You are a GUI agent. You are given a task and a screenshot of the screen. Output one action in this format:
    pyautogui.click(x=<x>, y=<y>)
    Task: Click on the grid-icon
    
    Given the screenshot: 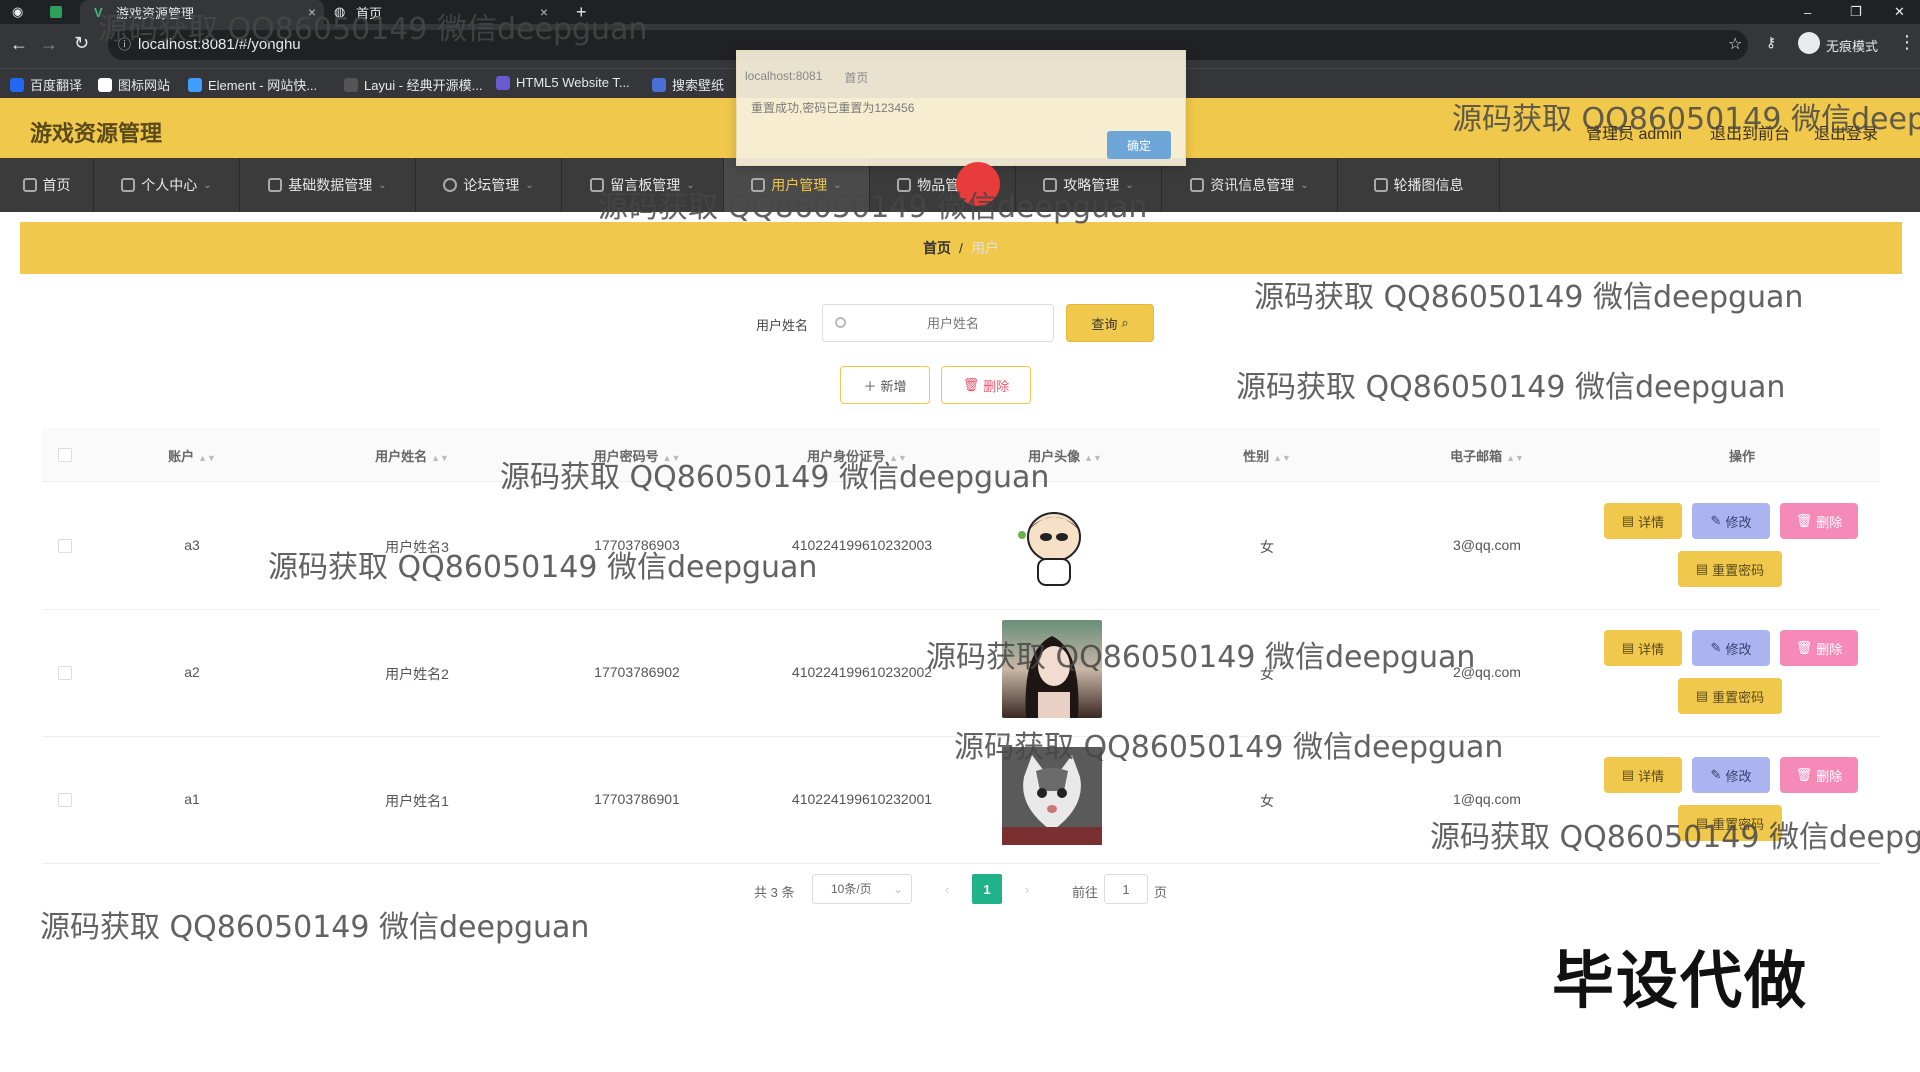 What is the action you would take?
    pyautogui.click(x=275, y=185)
    